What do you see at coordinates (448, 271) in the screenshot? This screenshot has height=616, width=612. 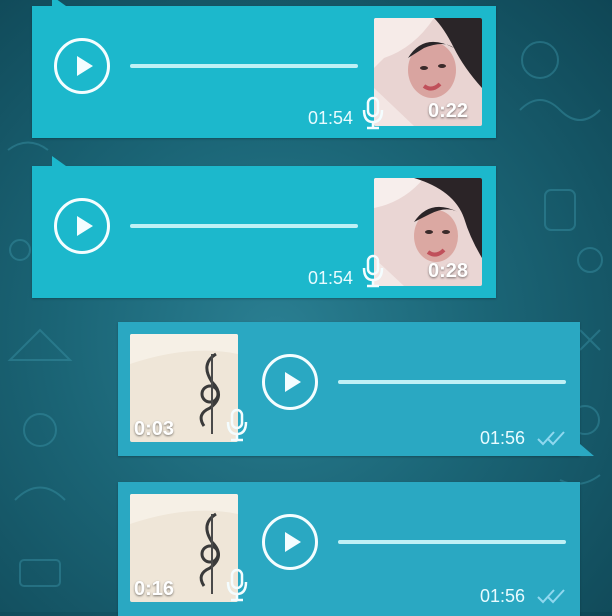 I see `voice-duration: 0:28` at bounding box center [448, 271].